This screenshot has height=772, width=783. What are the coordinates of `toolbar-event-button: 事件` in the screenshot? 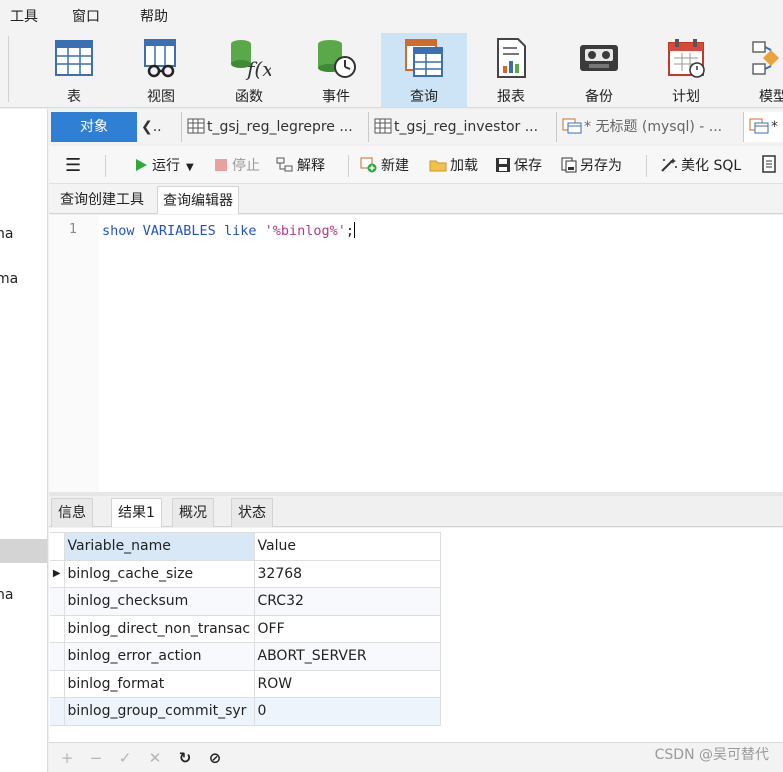 It's located at (336, 70).